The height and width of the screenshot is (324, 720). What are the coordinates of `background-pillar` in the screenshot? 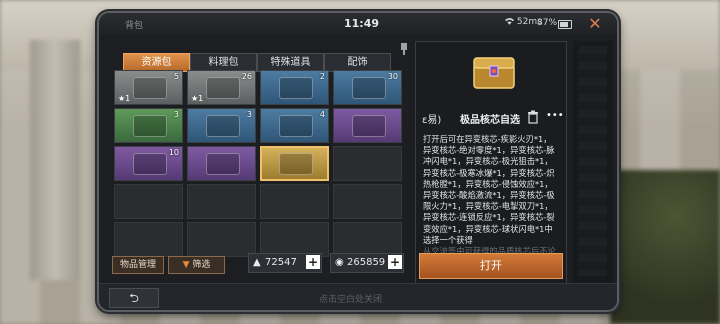 It's located at (55, 160).